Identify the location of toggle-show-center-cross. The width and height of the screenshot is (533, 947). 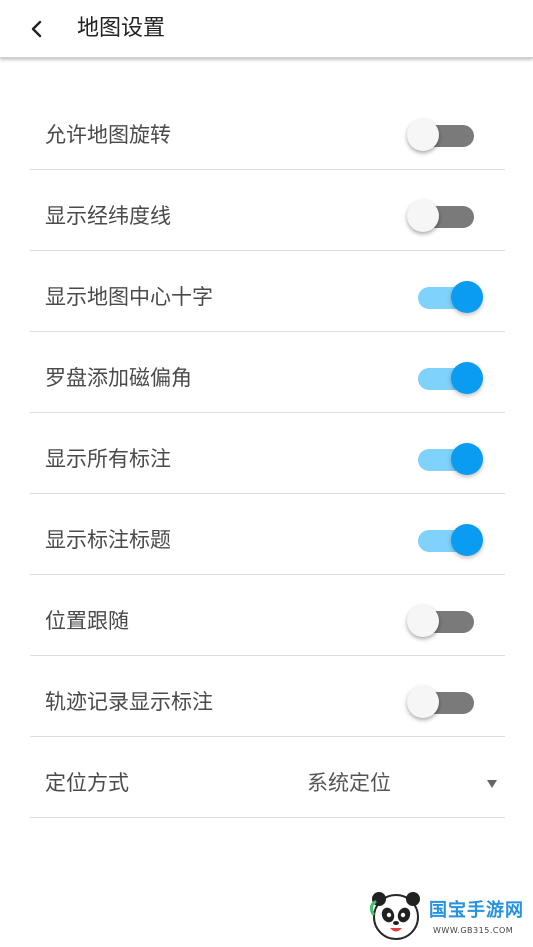
(447, 297).